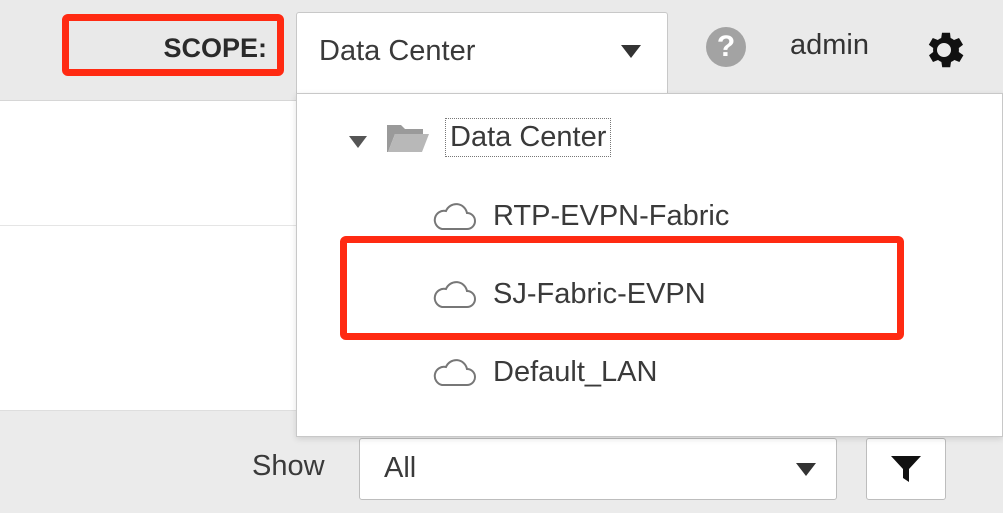 The width and height of the screenshot is (1003, 513). What do you see at coordinates (397, 51) in the screenshot?
I see `scope-selected-value: Data Center` at bounding box center [397, 51].